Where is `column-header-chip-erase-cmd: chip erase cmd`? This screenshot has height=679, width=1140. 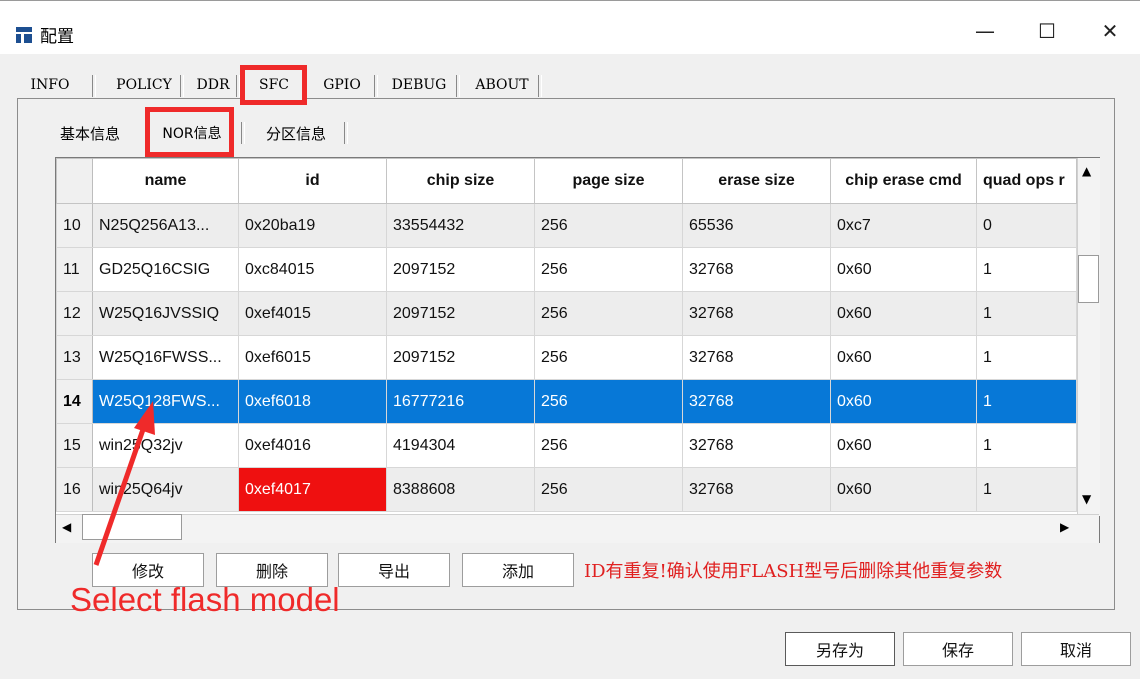
column-header-chip-erase-cmd: chip erase cmd is located at coordinates (903, 181).